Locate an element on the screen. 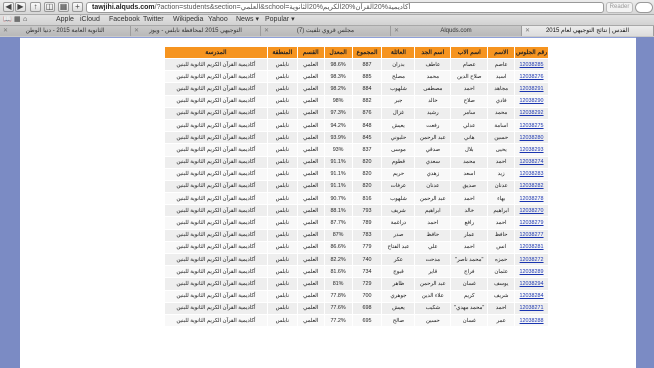 This screenshot has height=368, width=654. cell-seat-number: 12038276 is located at coordinates (531, 77).